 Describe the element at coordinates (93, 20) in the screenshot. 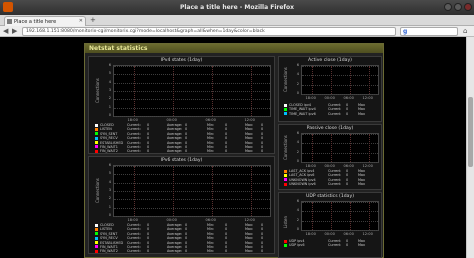

I see `new-tab-icon: +` at that location.